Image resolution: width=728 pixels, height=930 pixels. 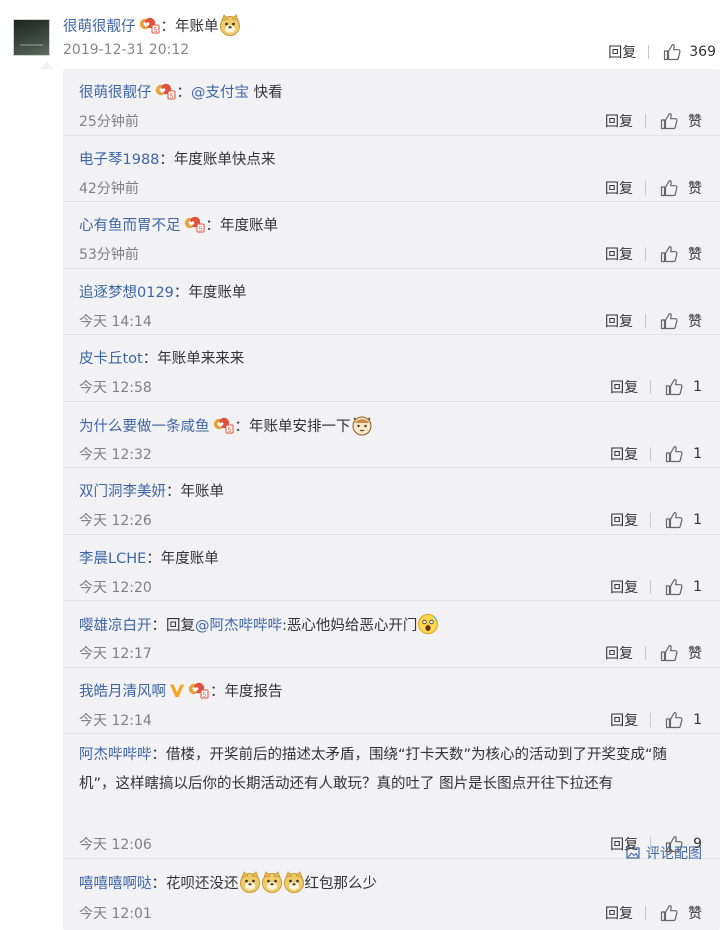 What do you see at coordinates (31, 37) in the screenshot?
I see `avatar` at bounding box center [31, 37].